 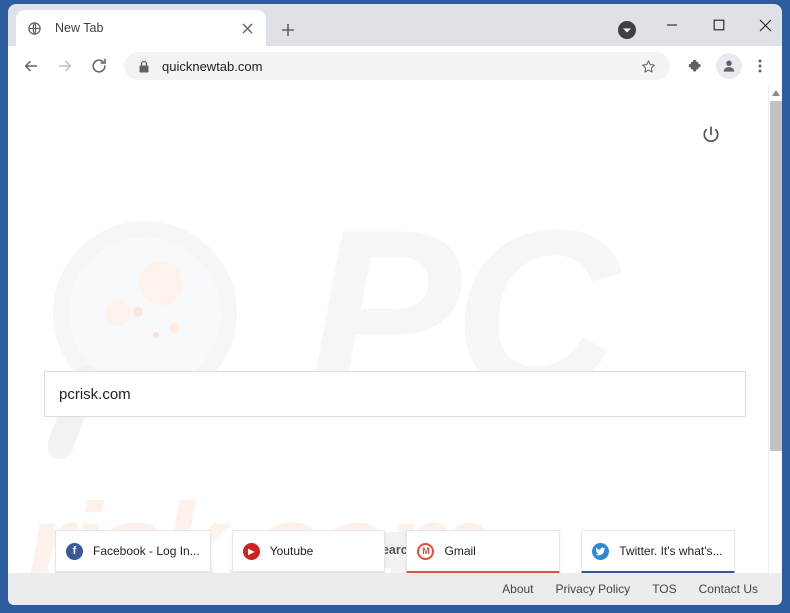 I want to click on shortcut-label: Youtube, so click(x=291, y=551).